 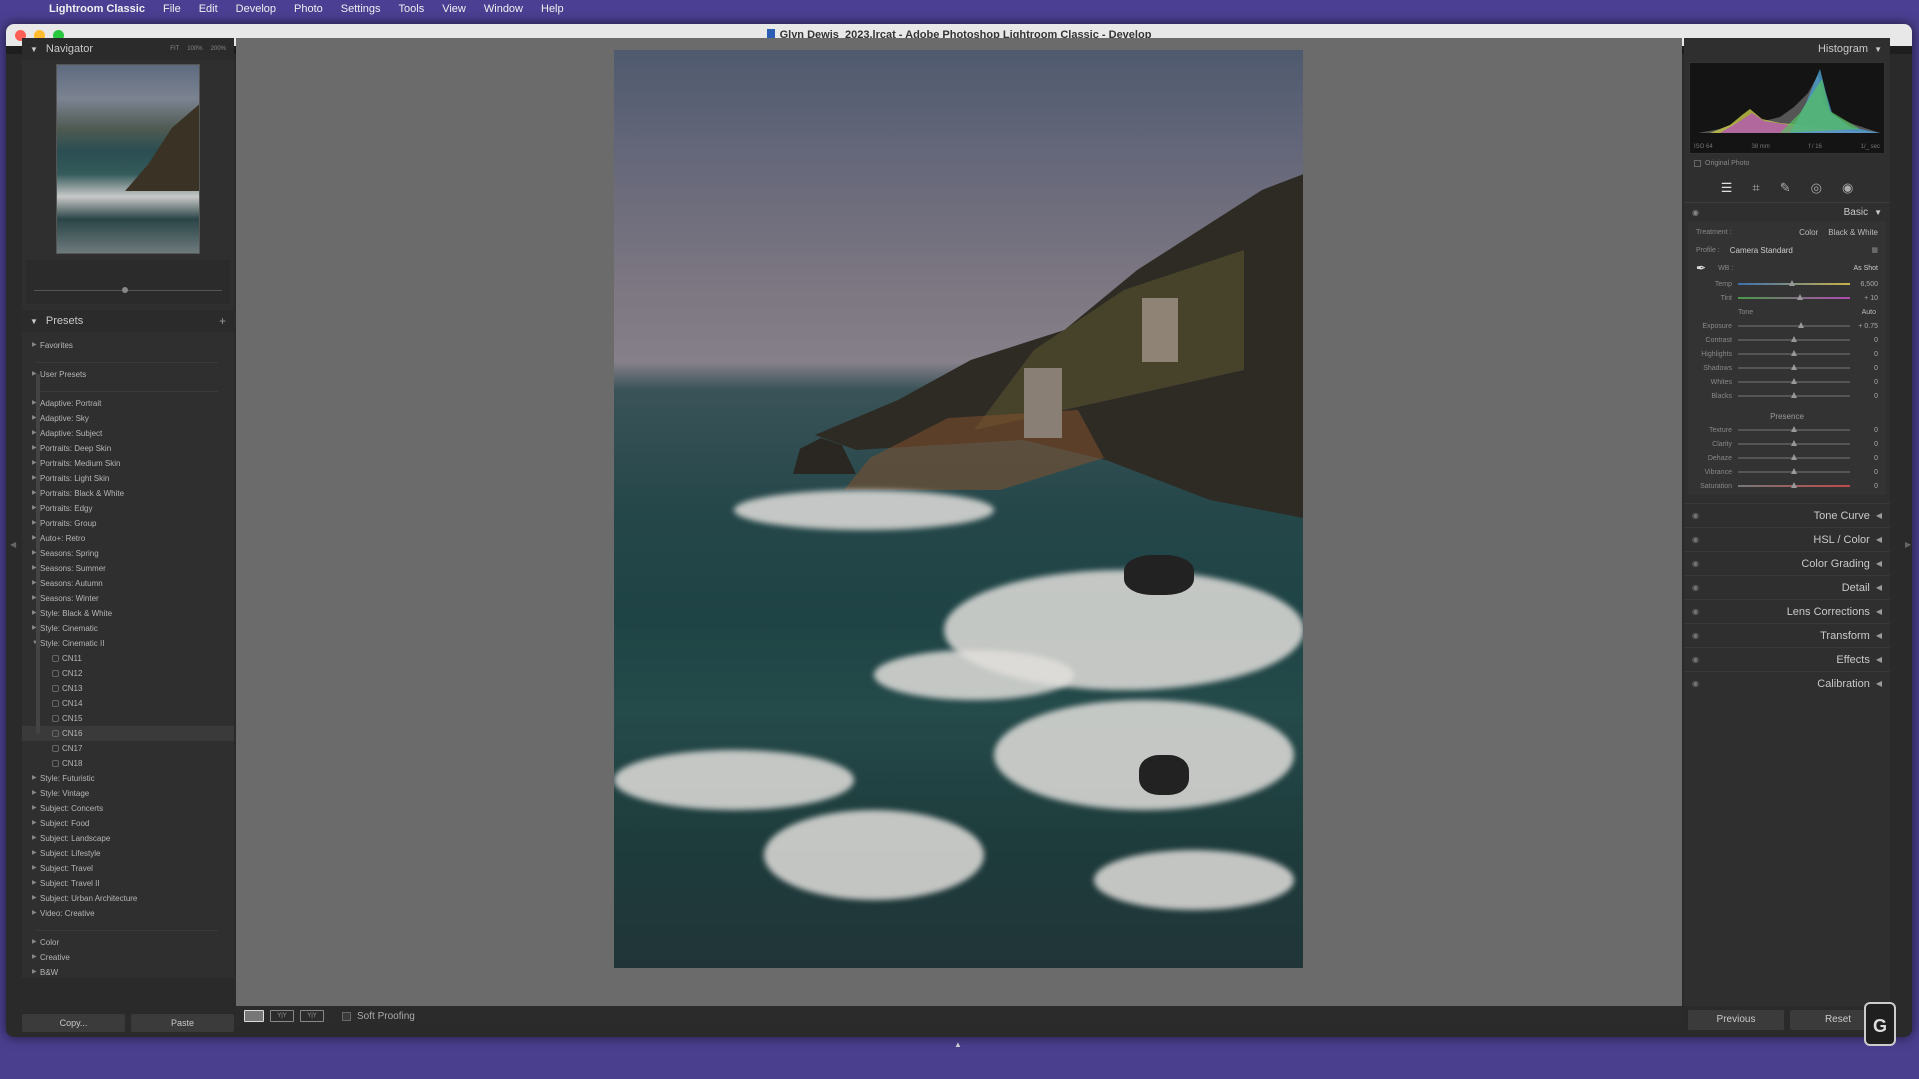 I want to click on preset-group: ▶ Style: Vintage, so click(x=128, y=793).